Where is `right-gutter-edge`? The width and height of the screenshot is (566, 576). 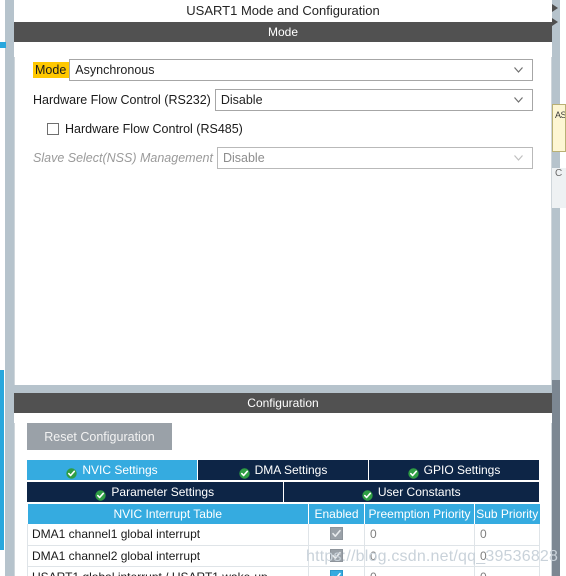
right-gutter-edge is located at coordinates (563, 288).